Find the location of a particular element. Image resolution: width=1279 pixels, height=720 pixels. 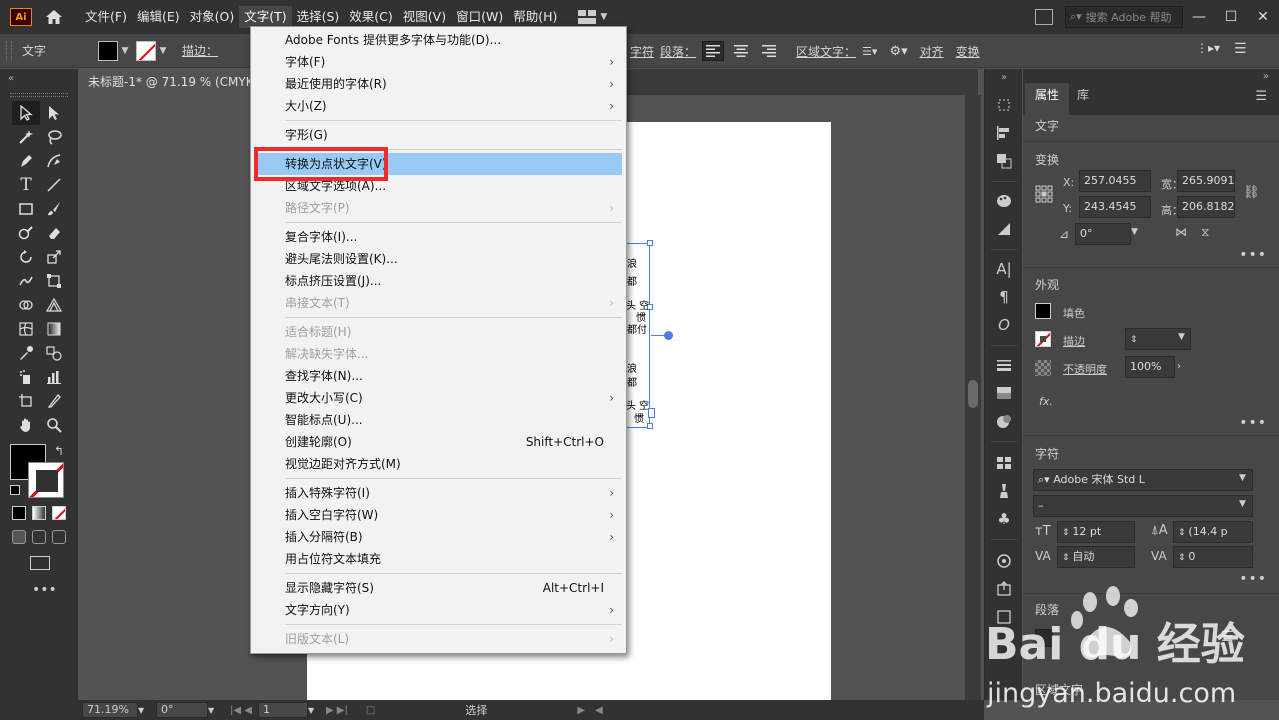

edit-toolbar-icon: ••• is located at coordinates (44, 590).